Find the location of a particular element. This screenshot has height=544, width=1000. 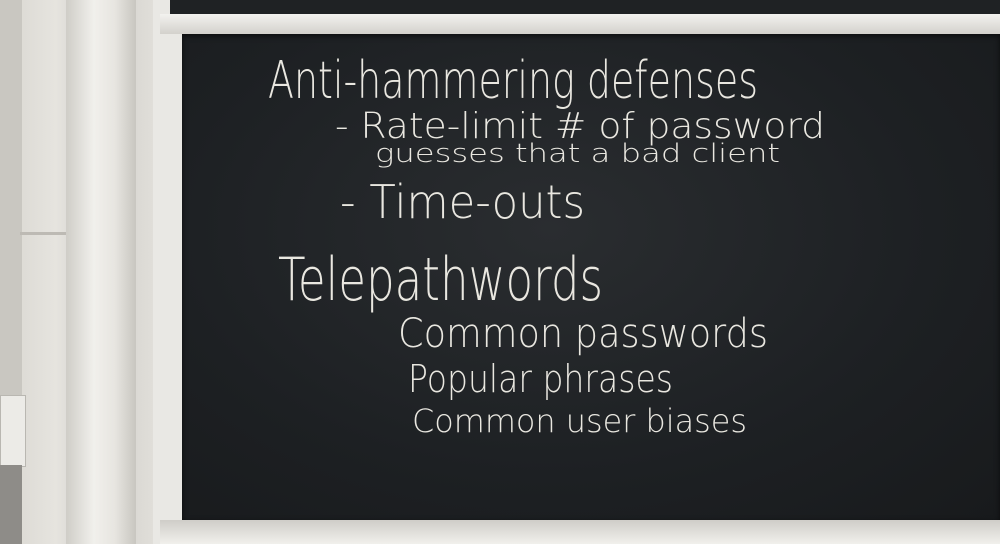

item-popular-phrases: Popular phrases is located at coordinates (540, 379).